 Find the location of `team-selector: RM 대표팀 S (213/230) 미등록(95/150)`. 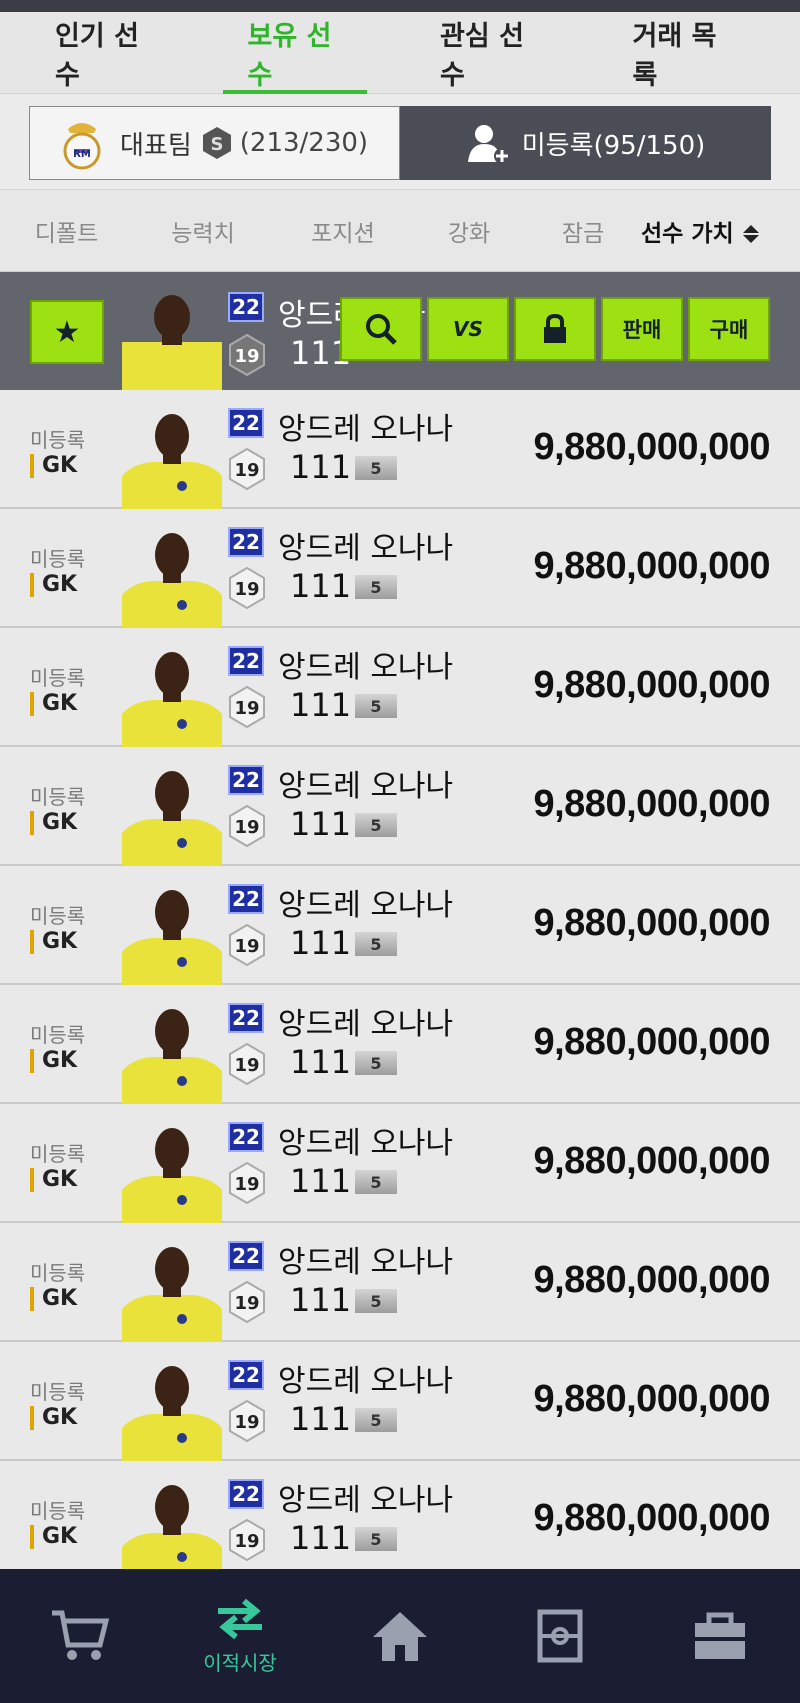

team-selector: RM 대표팀 S (213/230) 미등록(95/150) is located at coordinates (400, 142).